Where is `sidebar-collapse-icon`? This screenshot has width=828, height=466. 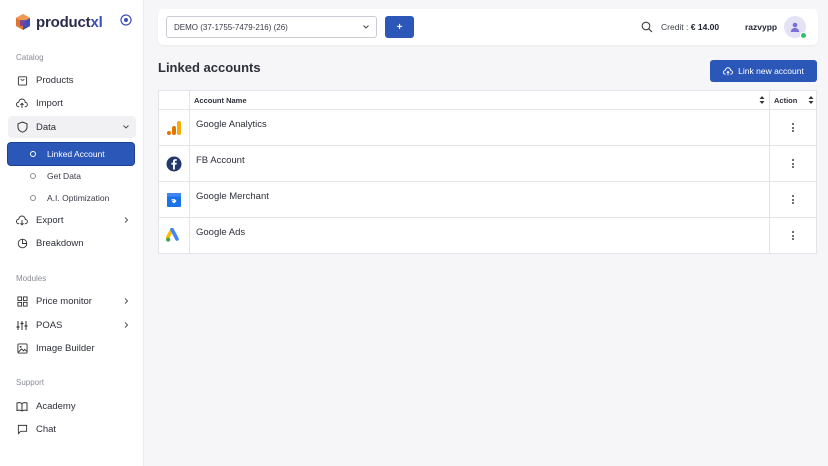
sidebar-collapse-icon is located at coordinates (126, 20).